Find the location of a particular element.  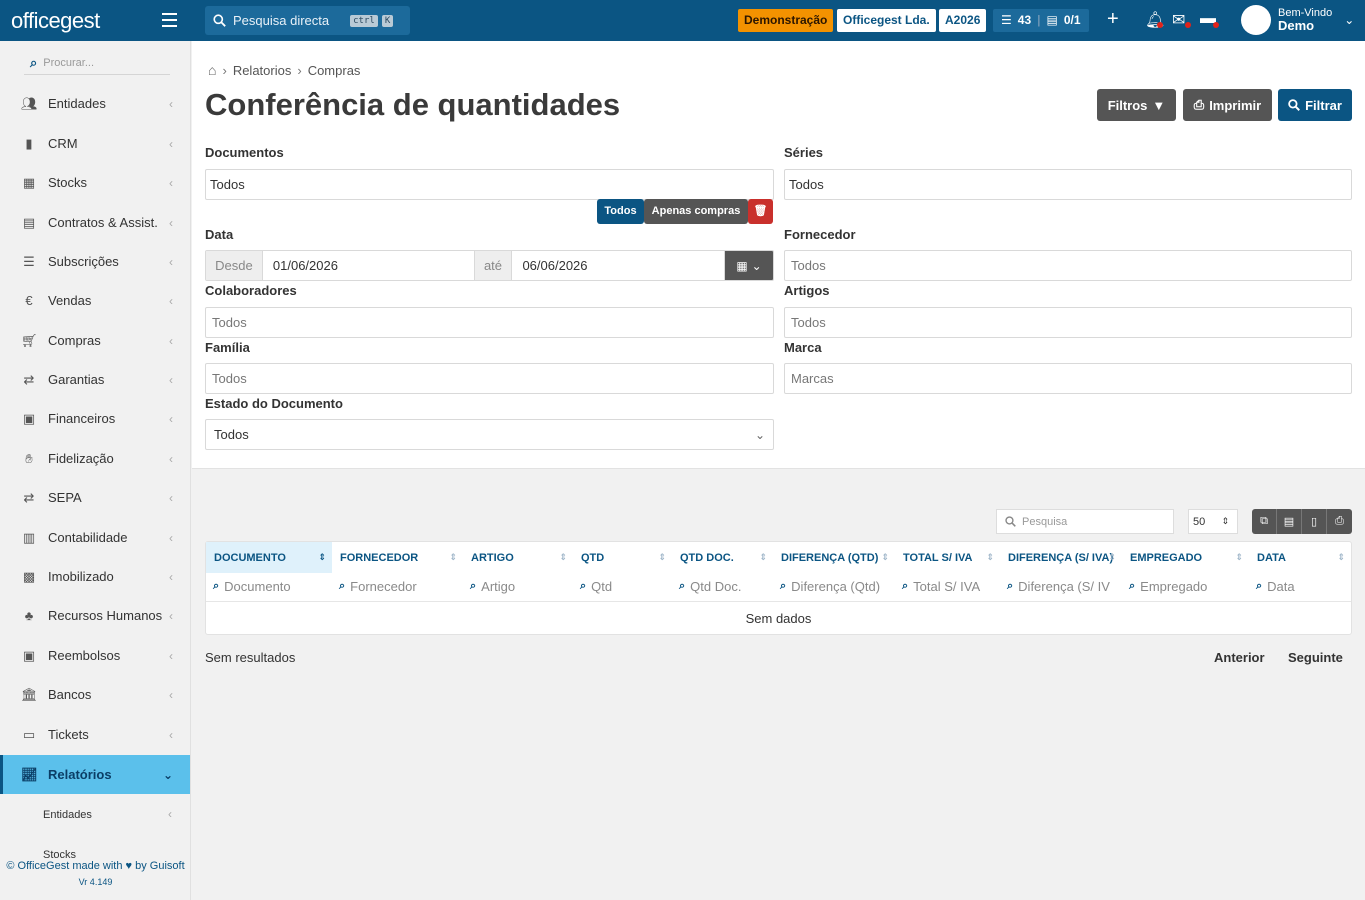

filter-diferenca-qtd: ⌕ Diferença (Qtd) is located at coordinates (834, 586).